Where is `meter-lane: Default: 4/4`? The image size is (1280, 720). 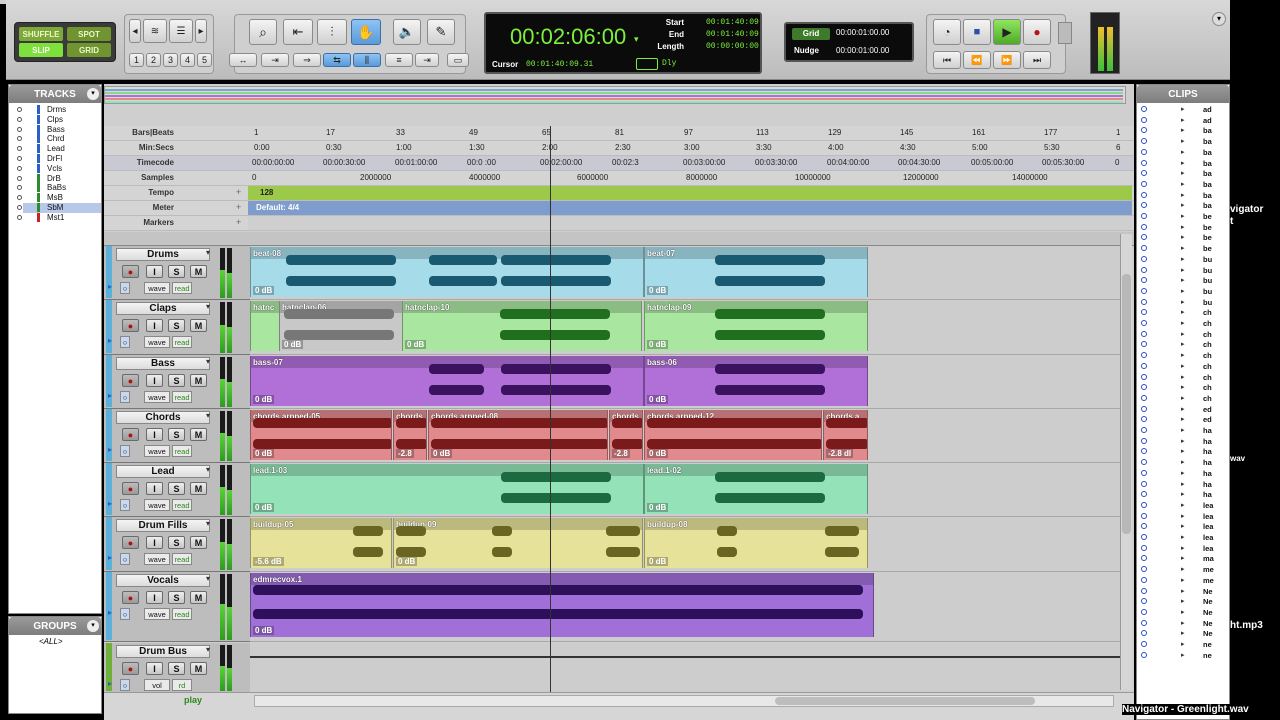
meter-lane: Default: 4/4 is located at coordinates (690, 208).